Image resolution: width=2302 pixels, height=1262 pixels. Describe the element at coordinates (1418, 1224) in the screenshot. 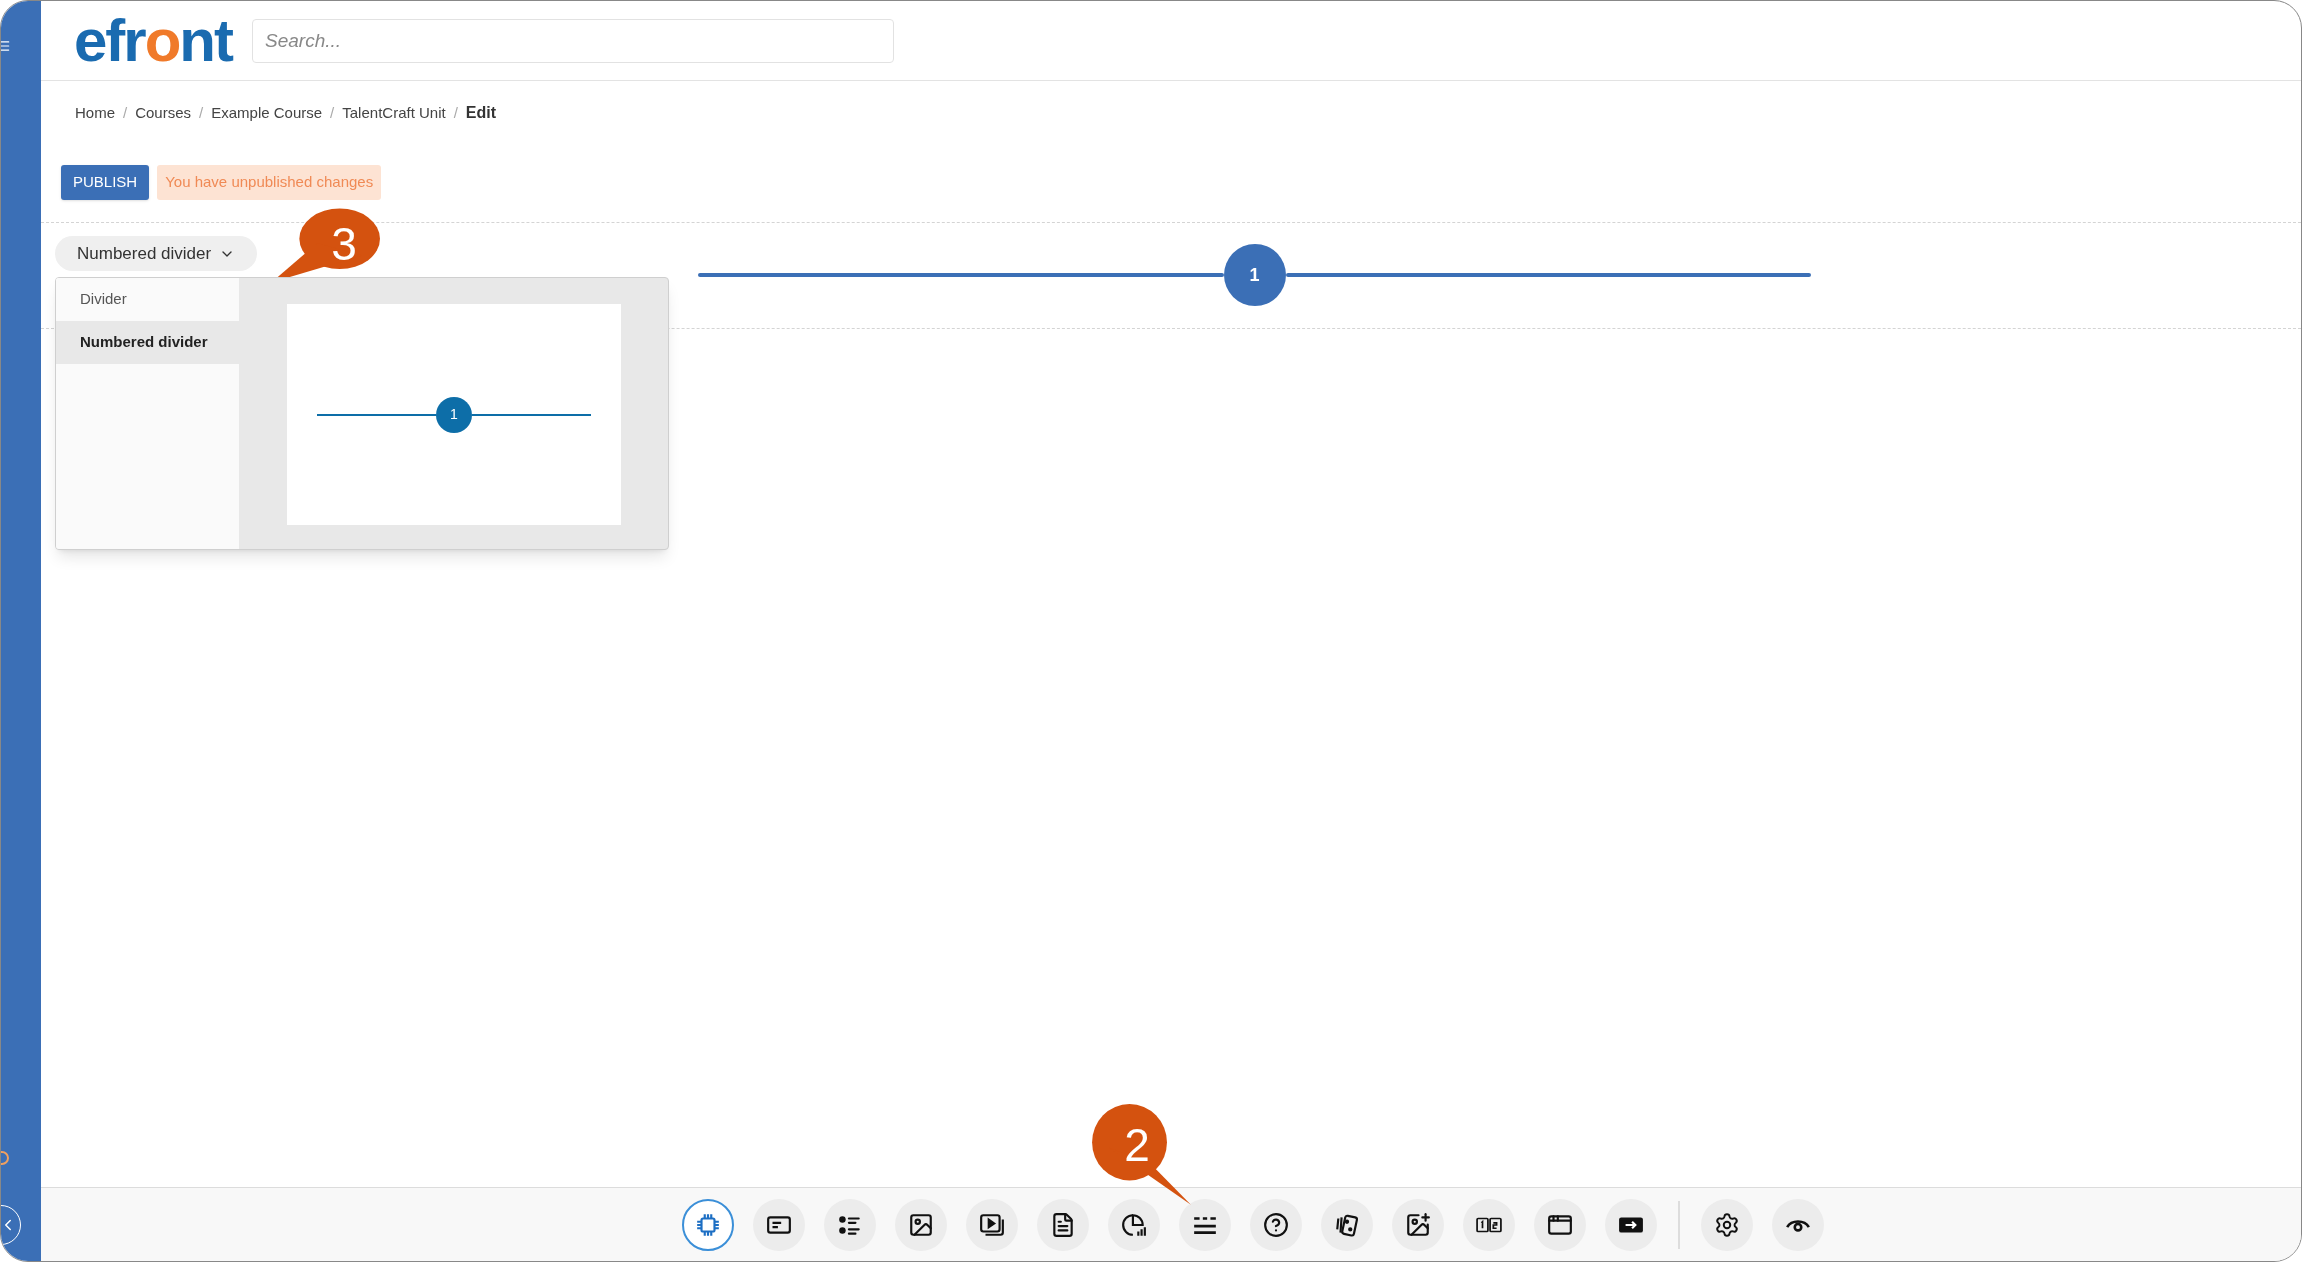

I see `image-add-icon` at that location.